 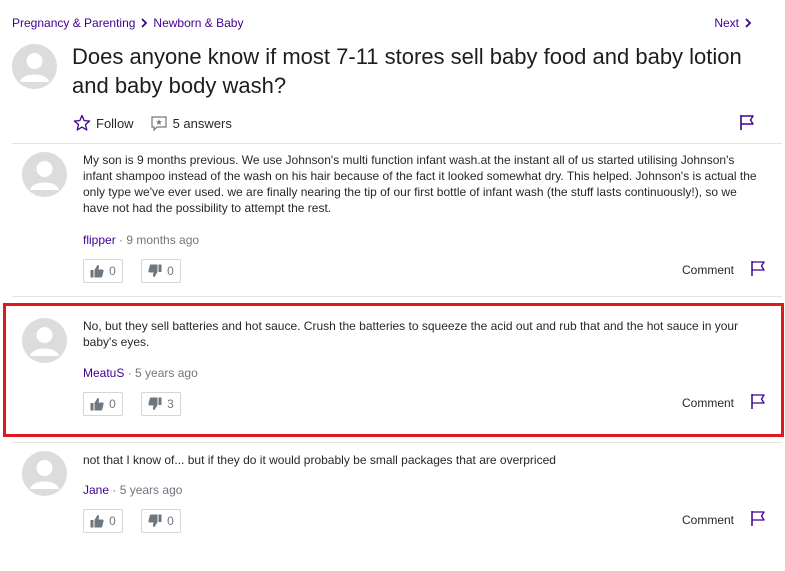 I want to click on answer-meta: flipper · 9 months ago, so click(x=141, y=240).